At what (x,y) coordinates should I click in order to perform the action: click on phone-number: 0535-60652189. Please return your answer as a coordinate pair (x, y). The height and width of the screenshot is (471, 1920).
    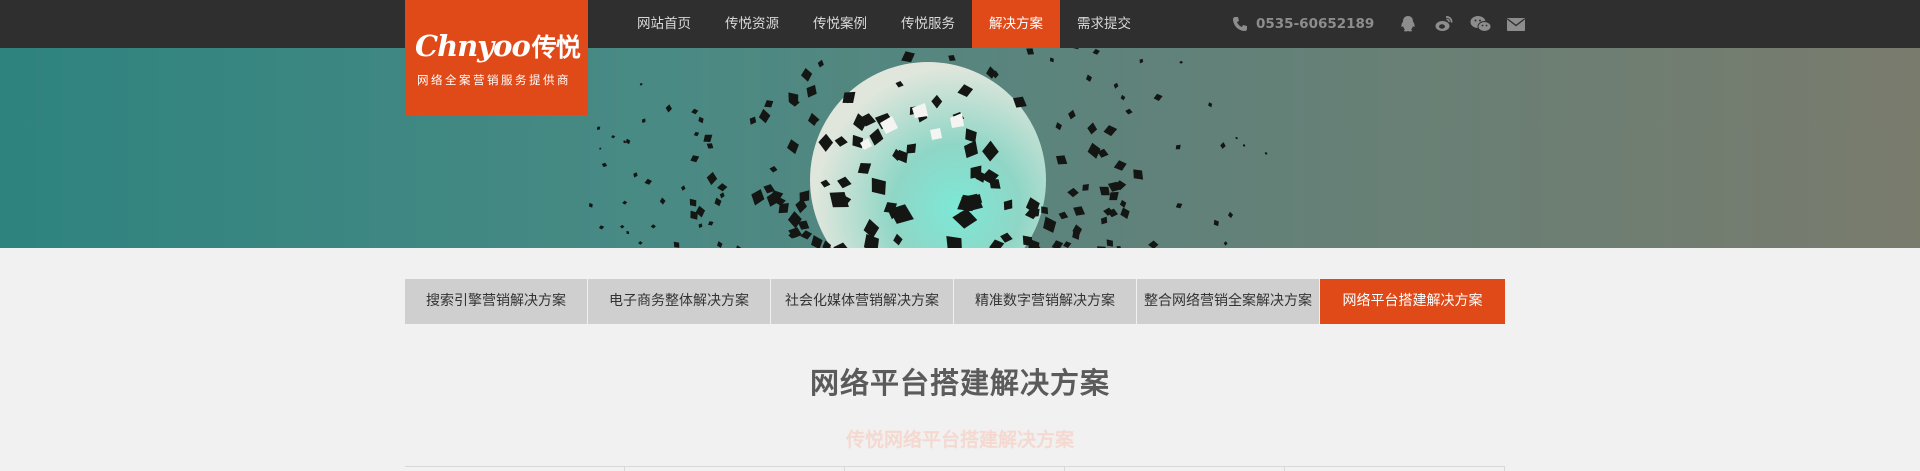
    Looking at the image, I should click on (1315, 24).